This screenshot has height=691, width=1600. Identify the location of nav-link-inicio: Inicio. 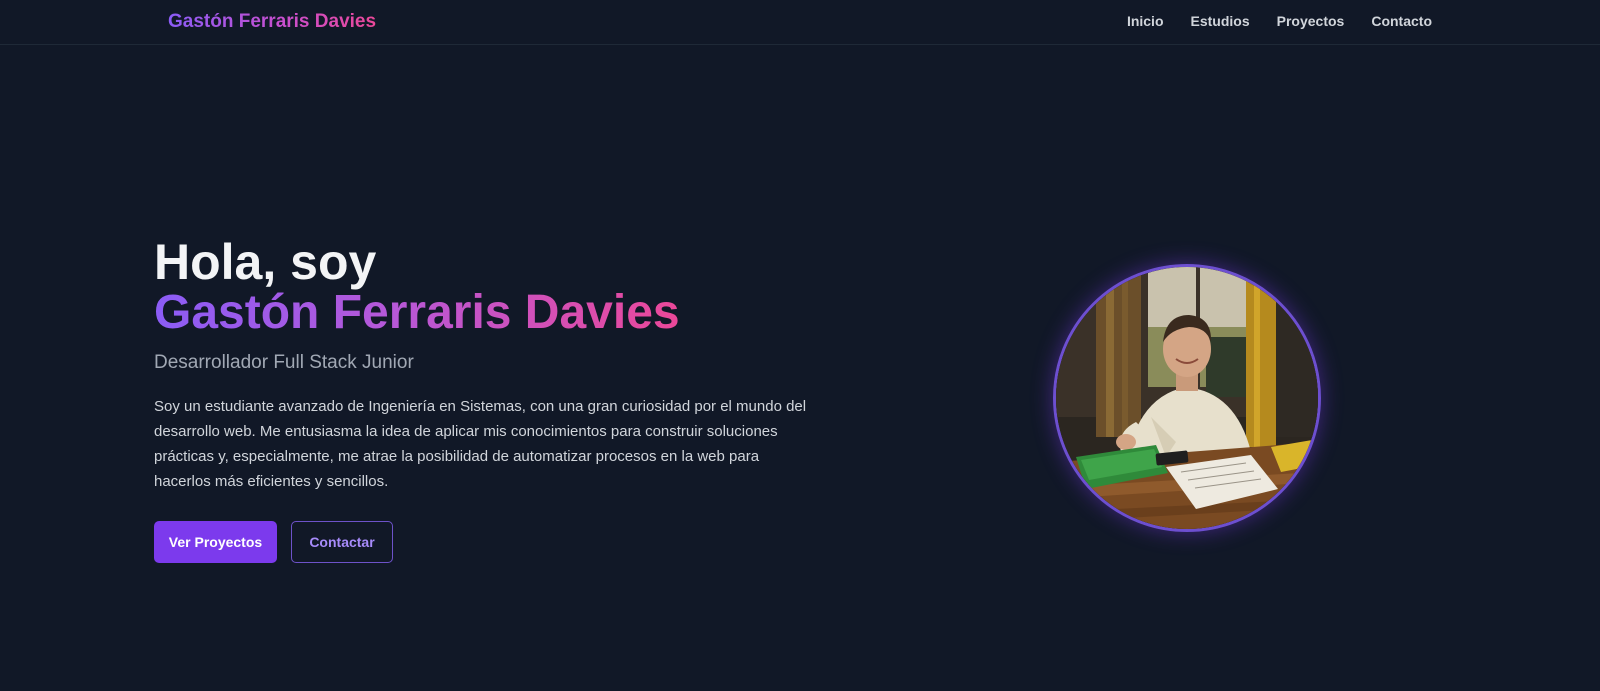
(1145, 21).